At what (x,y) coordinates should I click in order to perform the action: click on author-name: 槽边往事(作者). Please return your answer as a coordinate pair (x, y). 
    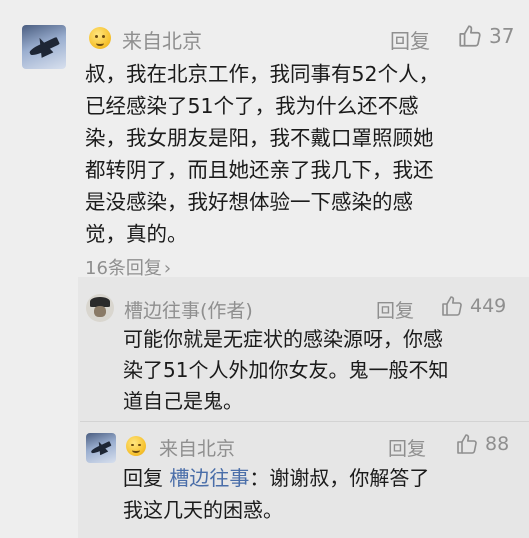
    Looking at the image, I should click on (188, 309).